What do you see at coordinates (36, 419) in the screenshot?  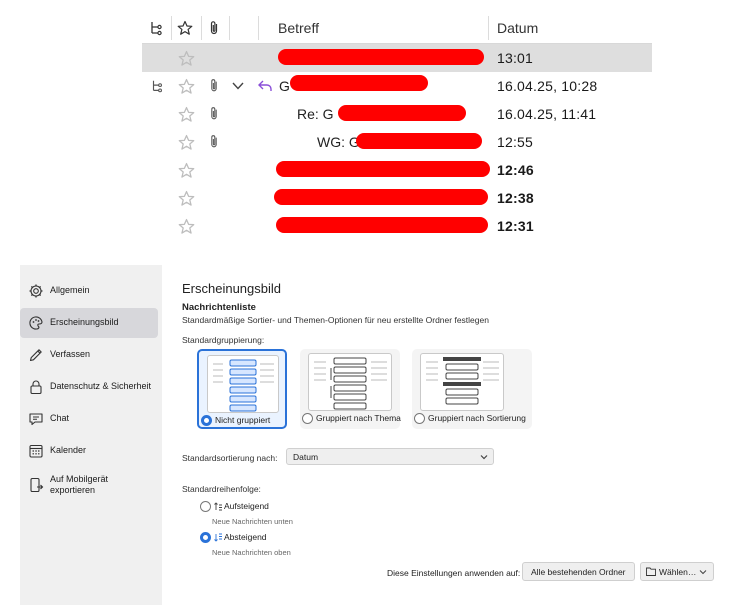 I see `chat-icon` at bounding box center [36, 419].